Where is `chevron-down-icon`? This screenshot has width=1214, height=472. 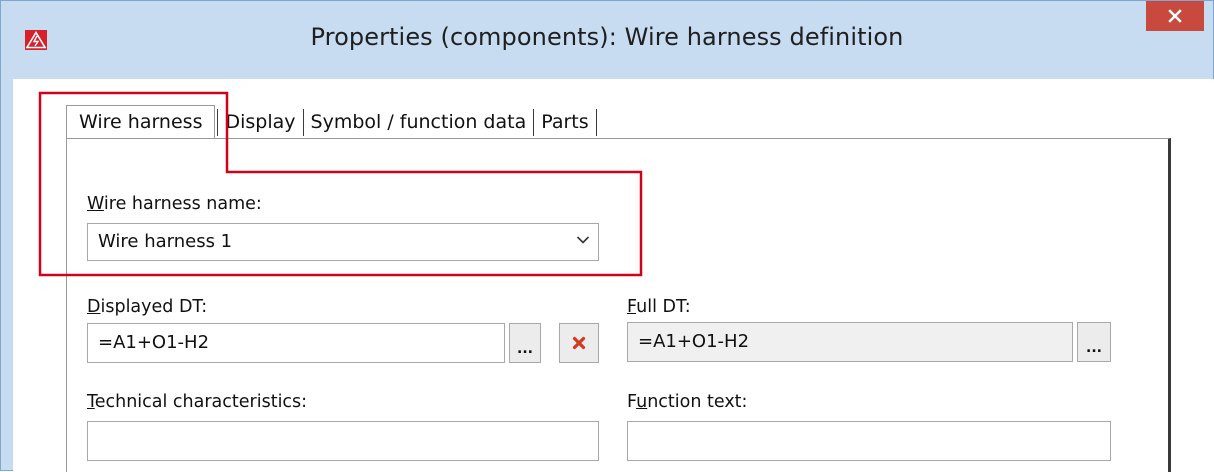 chevron-down-icon is located at coordinates (583, 240).